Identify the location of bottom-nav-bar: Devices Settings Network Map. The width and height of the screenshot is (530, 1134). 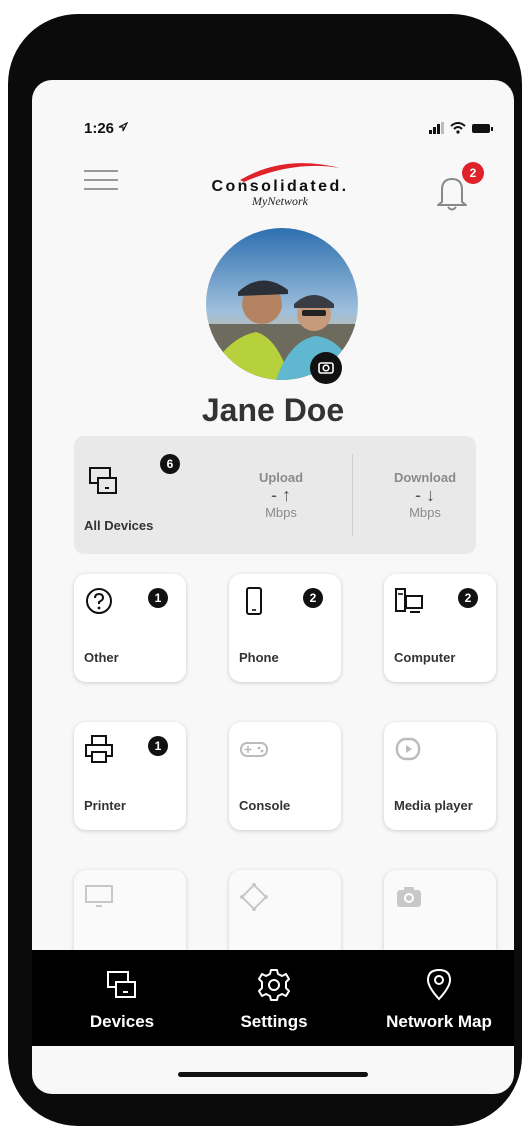
(273, 998).